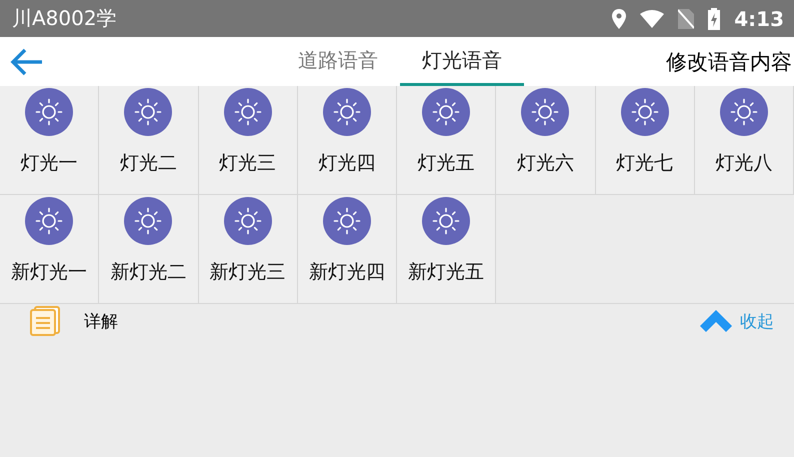  Describe the element at coordinates (148, 249) in the screenshot. I see `light-item: 新灯光二` at that location.